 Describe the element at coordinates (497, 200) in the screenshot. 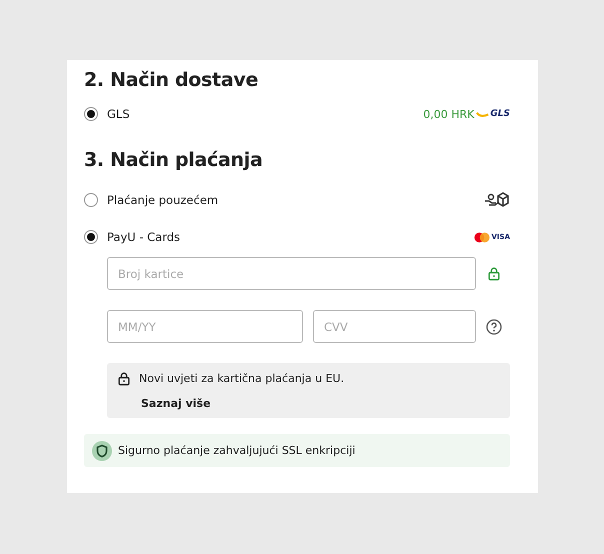

I see `hand-package-icon` at that location.